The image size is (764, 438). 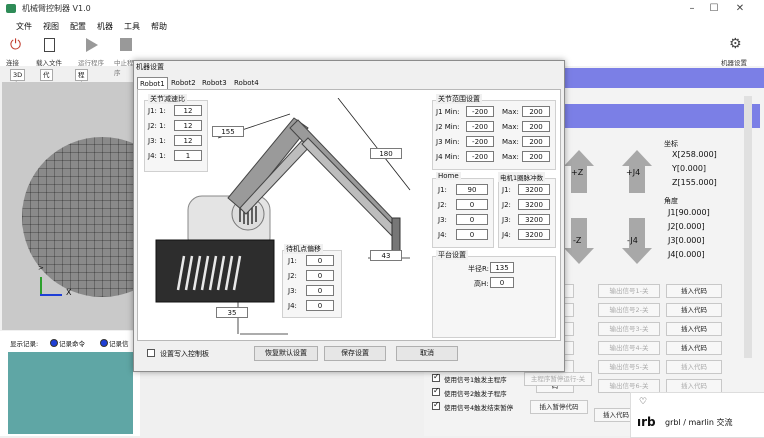 I want to click on range-j4-label: J4 Min:, so click(x=448, y=157).